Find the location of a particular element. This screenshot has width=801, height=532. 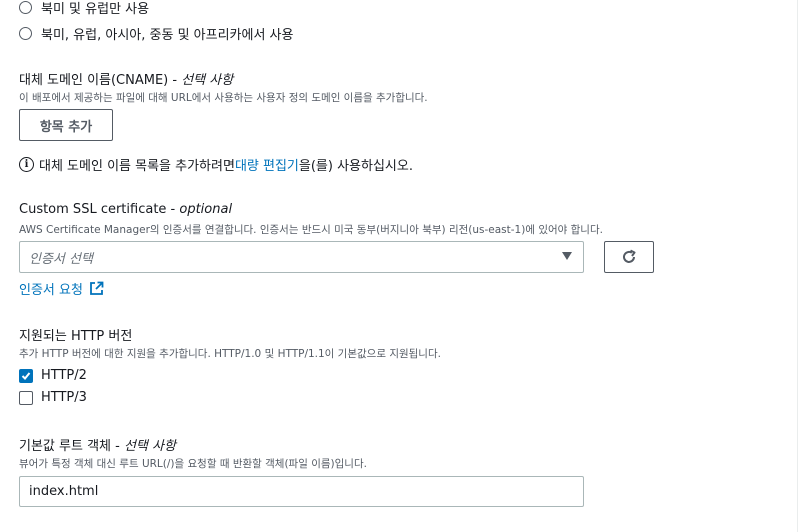

http3-option: HTTP/3 is located at coordinates (53, 397).